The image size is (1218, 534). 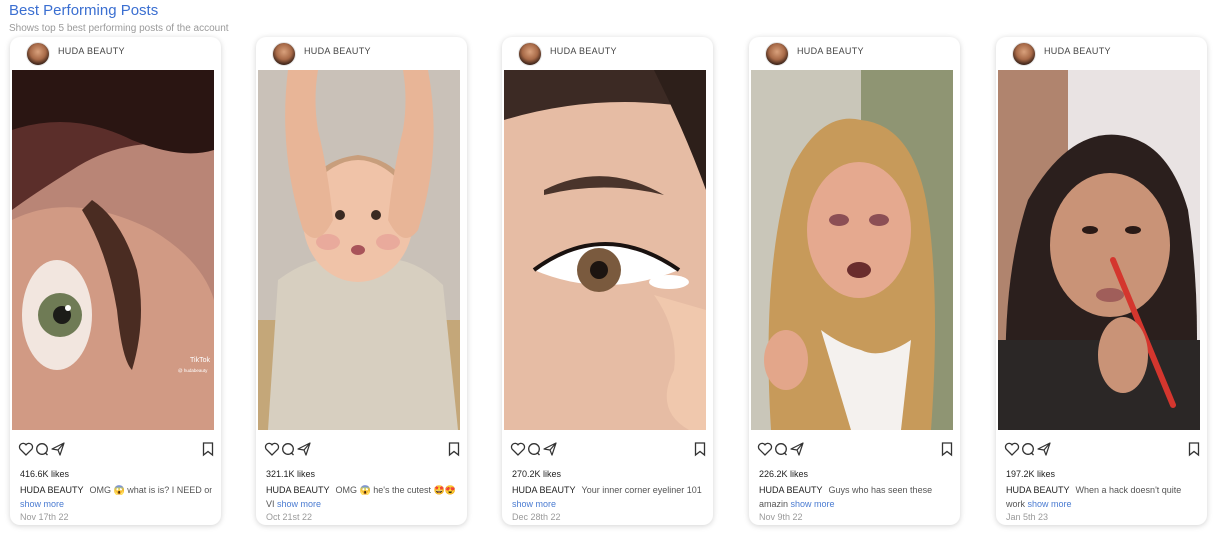 I want to click on post-caption: HUDA BEAUTY Guys who has seen these, so click(x=855, y=490).